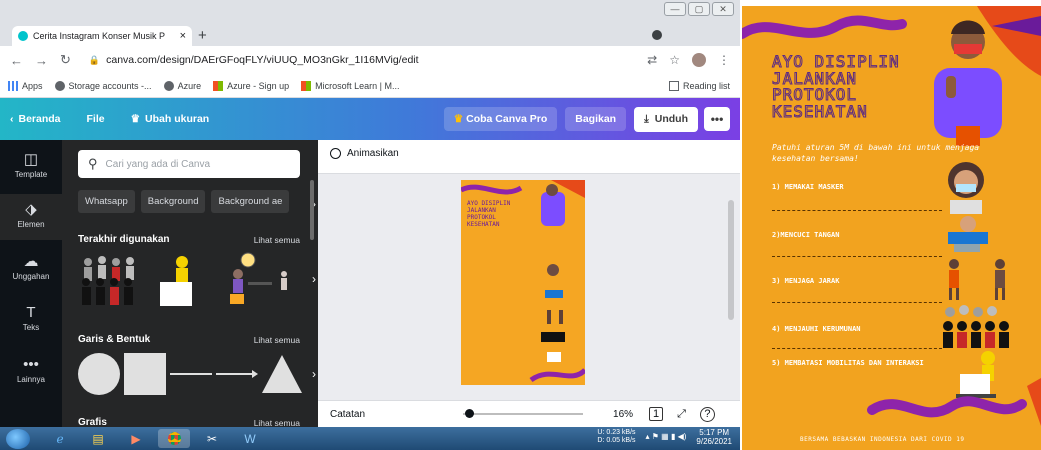  What do you see at coordinates (623, 414) in the screenshot?
I see `zoom-level: 16%` at bounding box center [623, 414].